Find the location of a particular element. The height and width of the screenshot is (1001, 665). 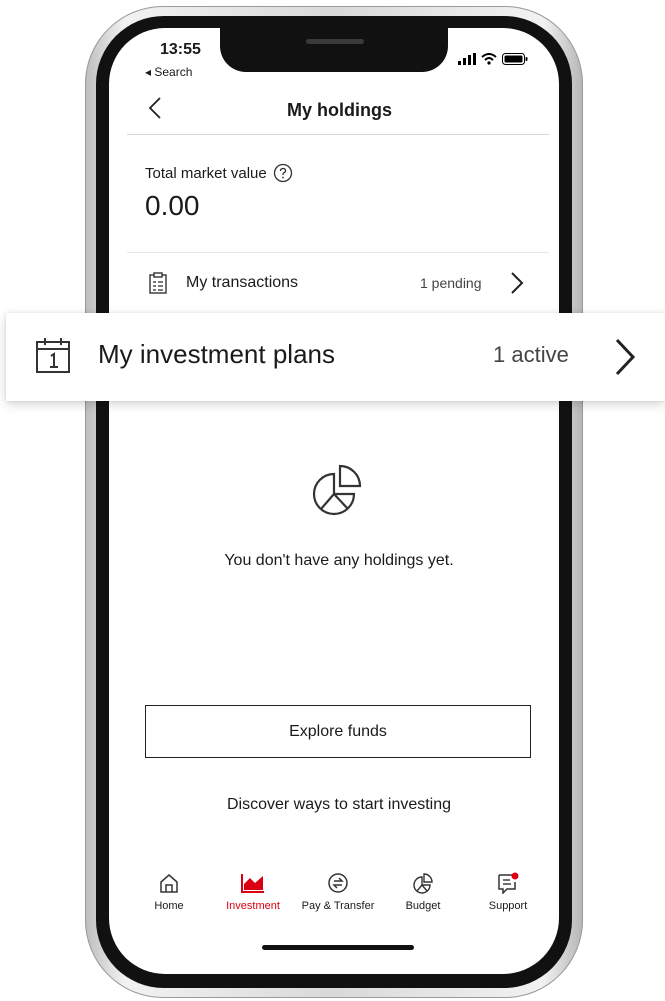

home-indicator is located at coordinates (338, 947).